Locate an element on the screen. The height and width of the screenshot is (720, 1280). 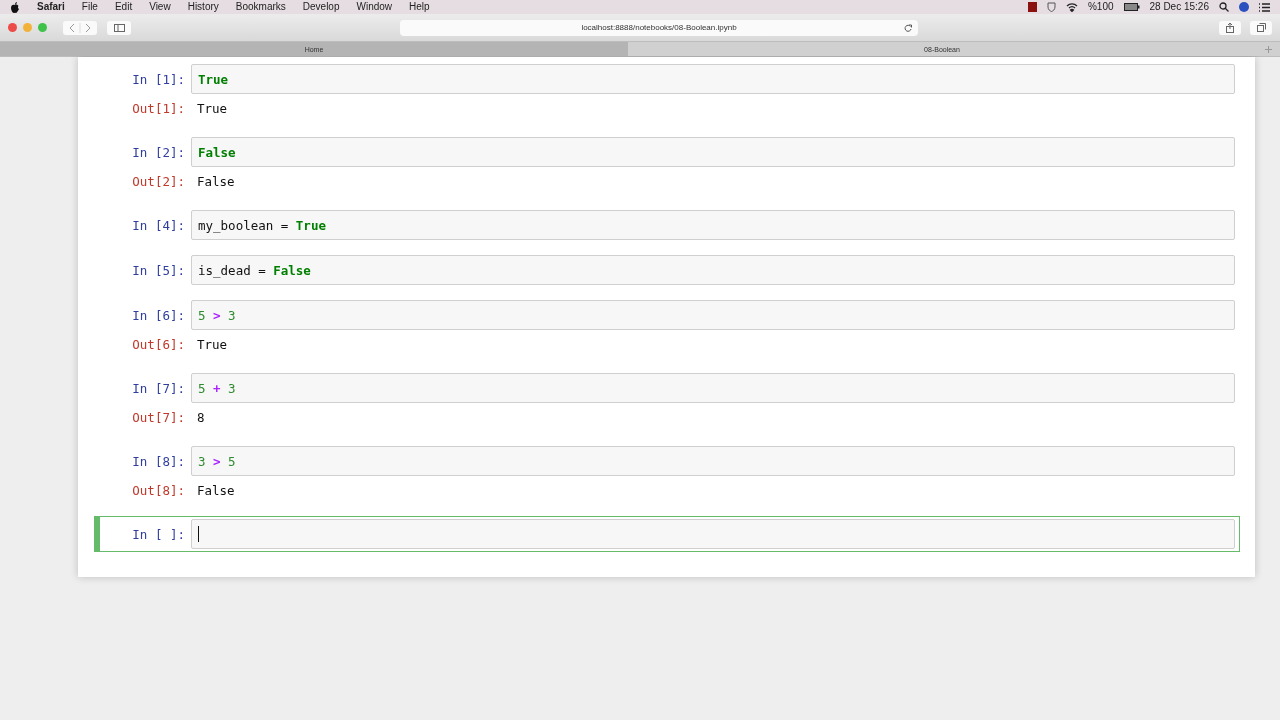
code-input: True is located at coordinates (713, 79).